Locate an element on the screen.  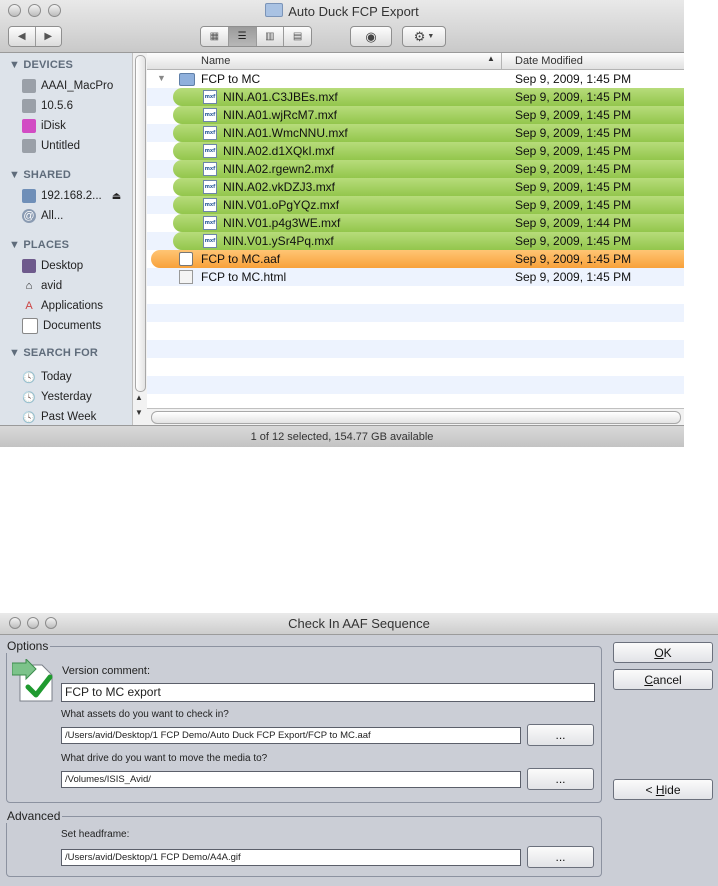
forward-arrow-icon: ▶ is located at coordinates (48, 36).